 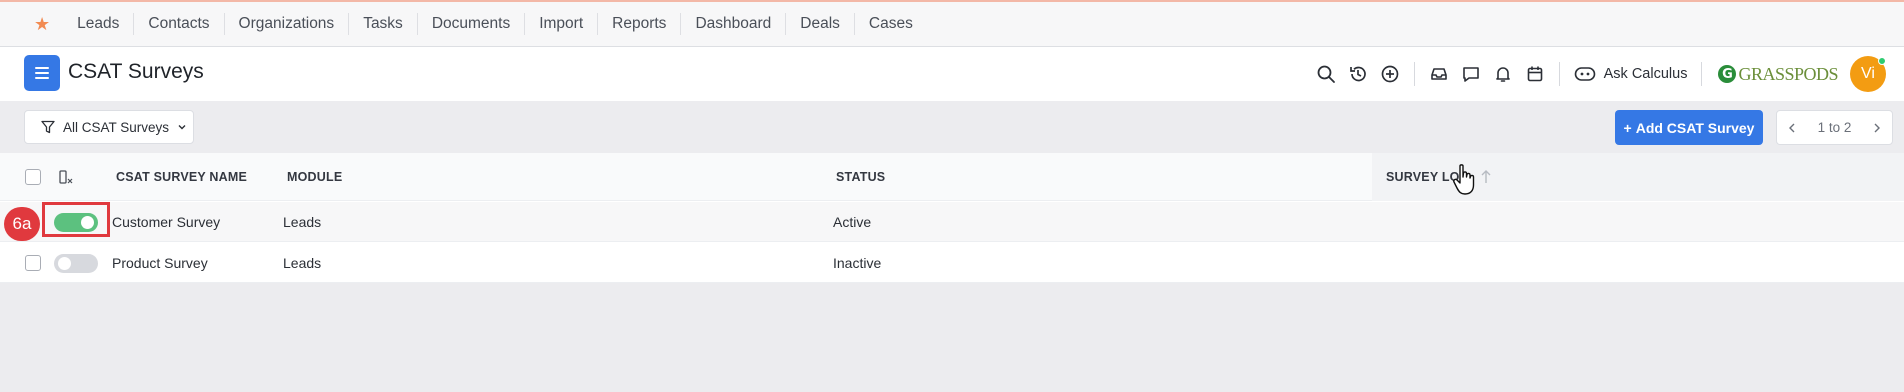 I want to click on calendar-icon, so click(x=1535, y=74).